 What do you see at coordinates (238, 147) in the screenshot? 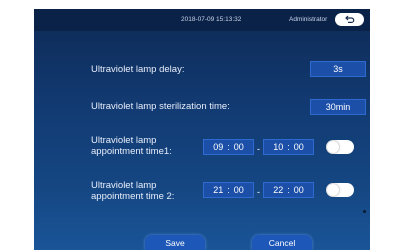
I see `appointment1-start-minute: 00` at bounding box center [238, 147].